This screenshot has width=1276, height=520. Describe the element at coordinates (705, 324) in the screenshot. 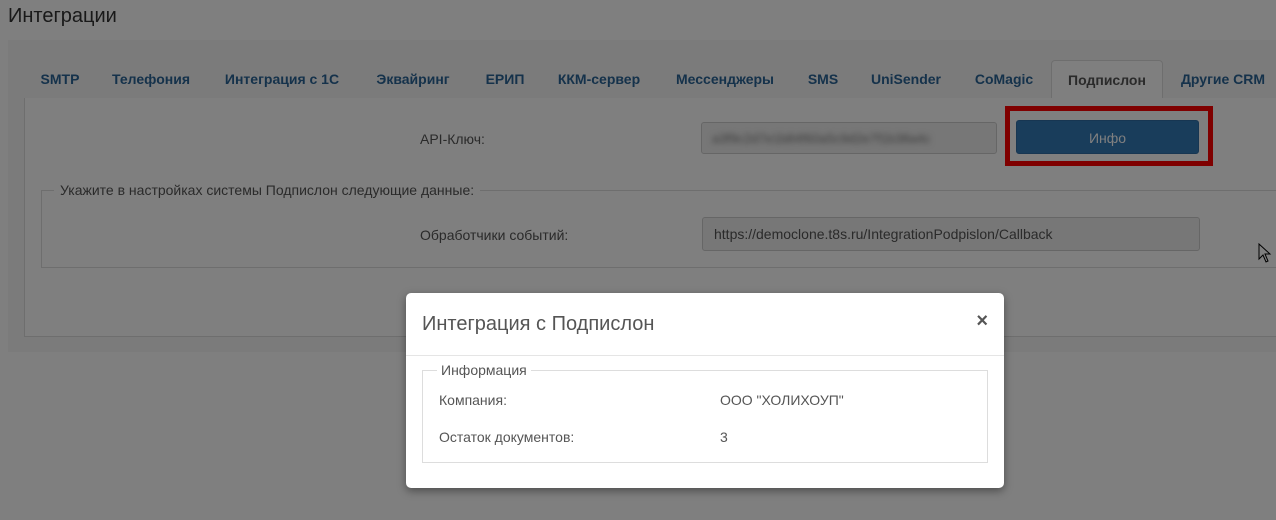

I see `modal-header: Интеграция с Подпислон ×` at that location.